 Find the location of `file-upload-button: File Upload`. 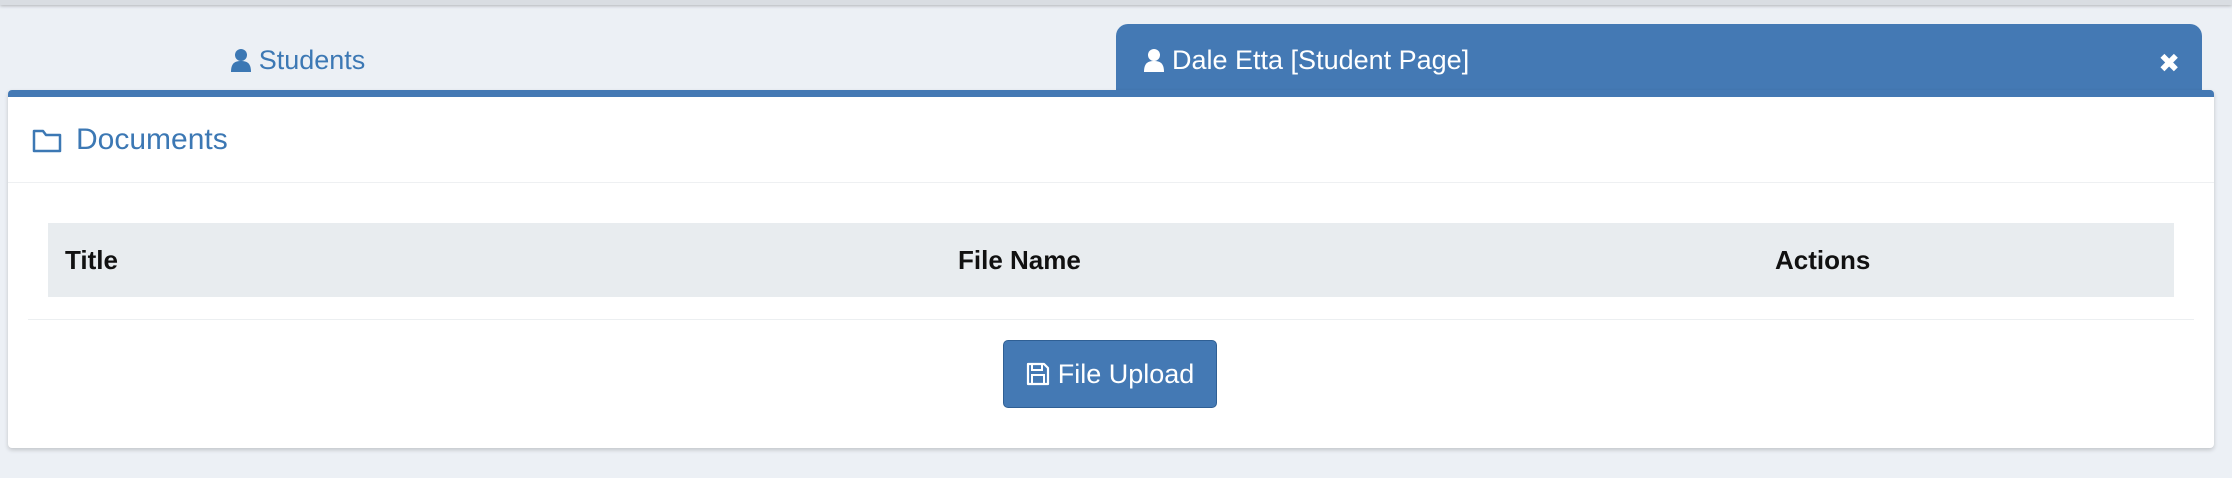

file-upload-button: File Upload is located at coordinates (1110, 374).